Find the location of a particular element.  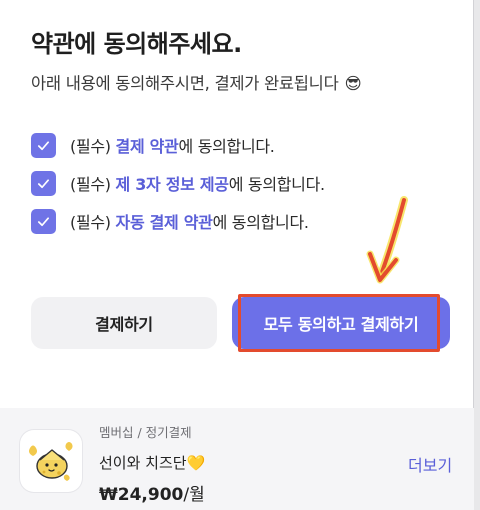

agreement-text: (필수) 제 3자 정보 제공에 동의합니다. is located at coordinates (197, 183).